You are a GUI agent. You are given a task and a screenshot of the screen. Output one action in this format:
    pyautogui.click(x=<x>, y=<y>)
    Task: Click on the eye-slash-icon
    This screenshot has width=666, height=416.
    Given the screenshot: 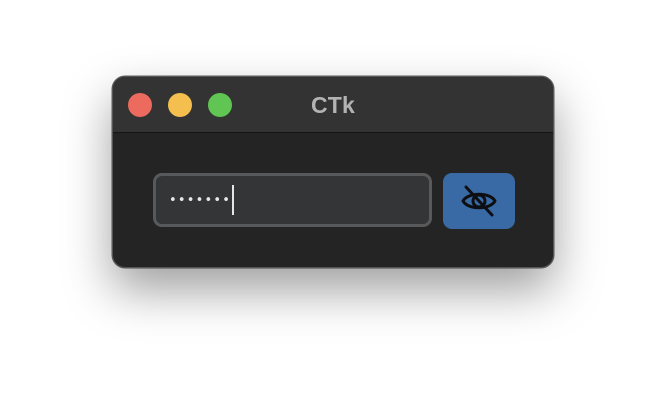 What is the action you would take?
    pyautogui.click(x=479, y=201)
    